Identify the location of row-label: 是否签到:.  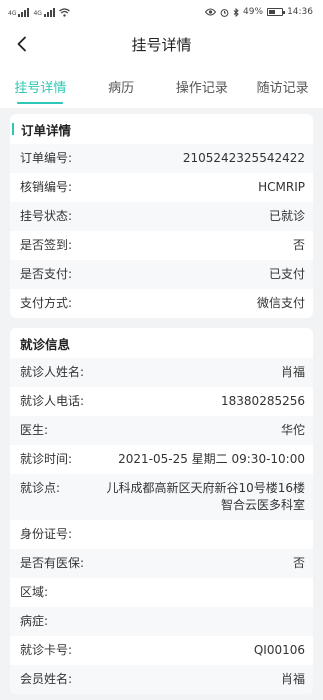
(46, 245).